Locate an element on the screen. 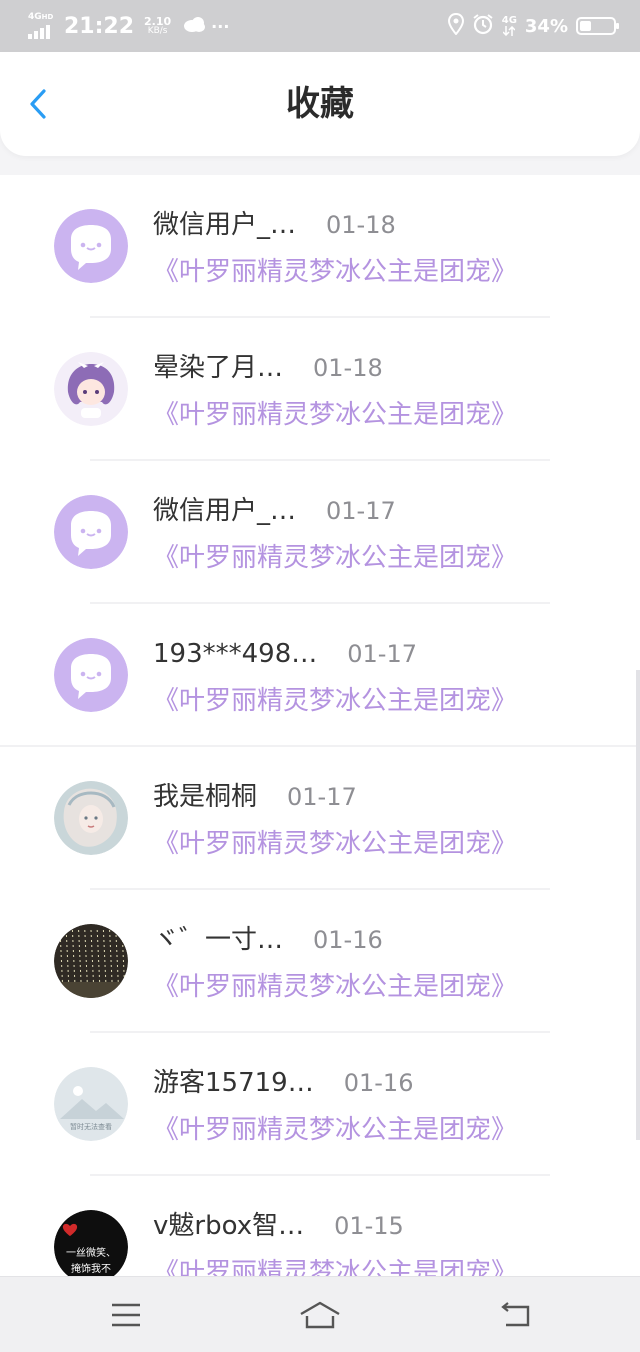  status-bar: 4GHD 21:22 2.10 KB/s ··· 4G 34% is located at coordinates (320, 26).